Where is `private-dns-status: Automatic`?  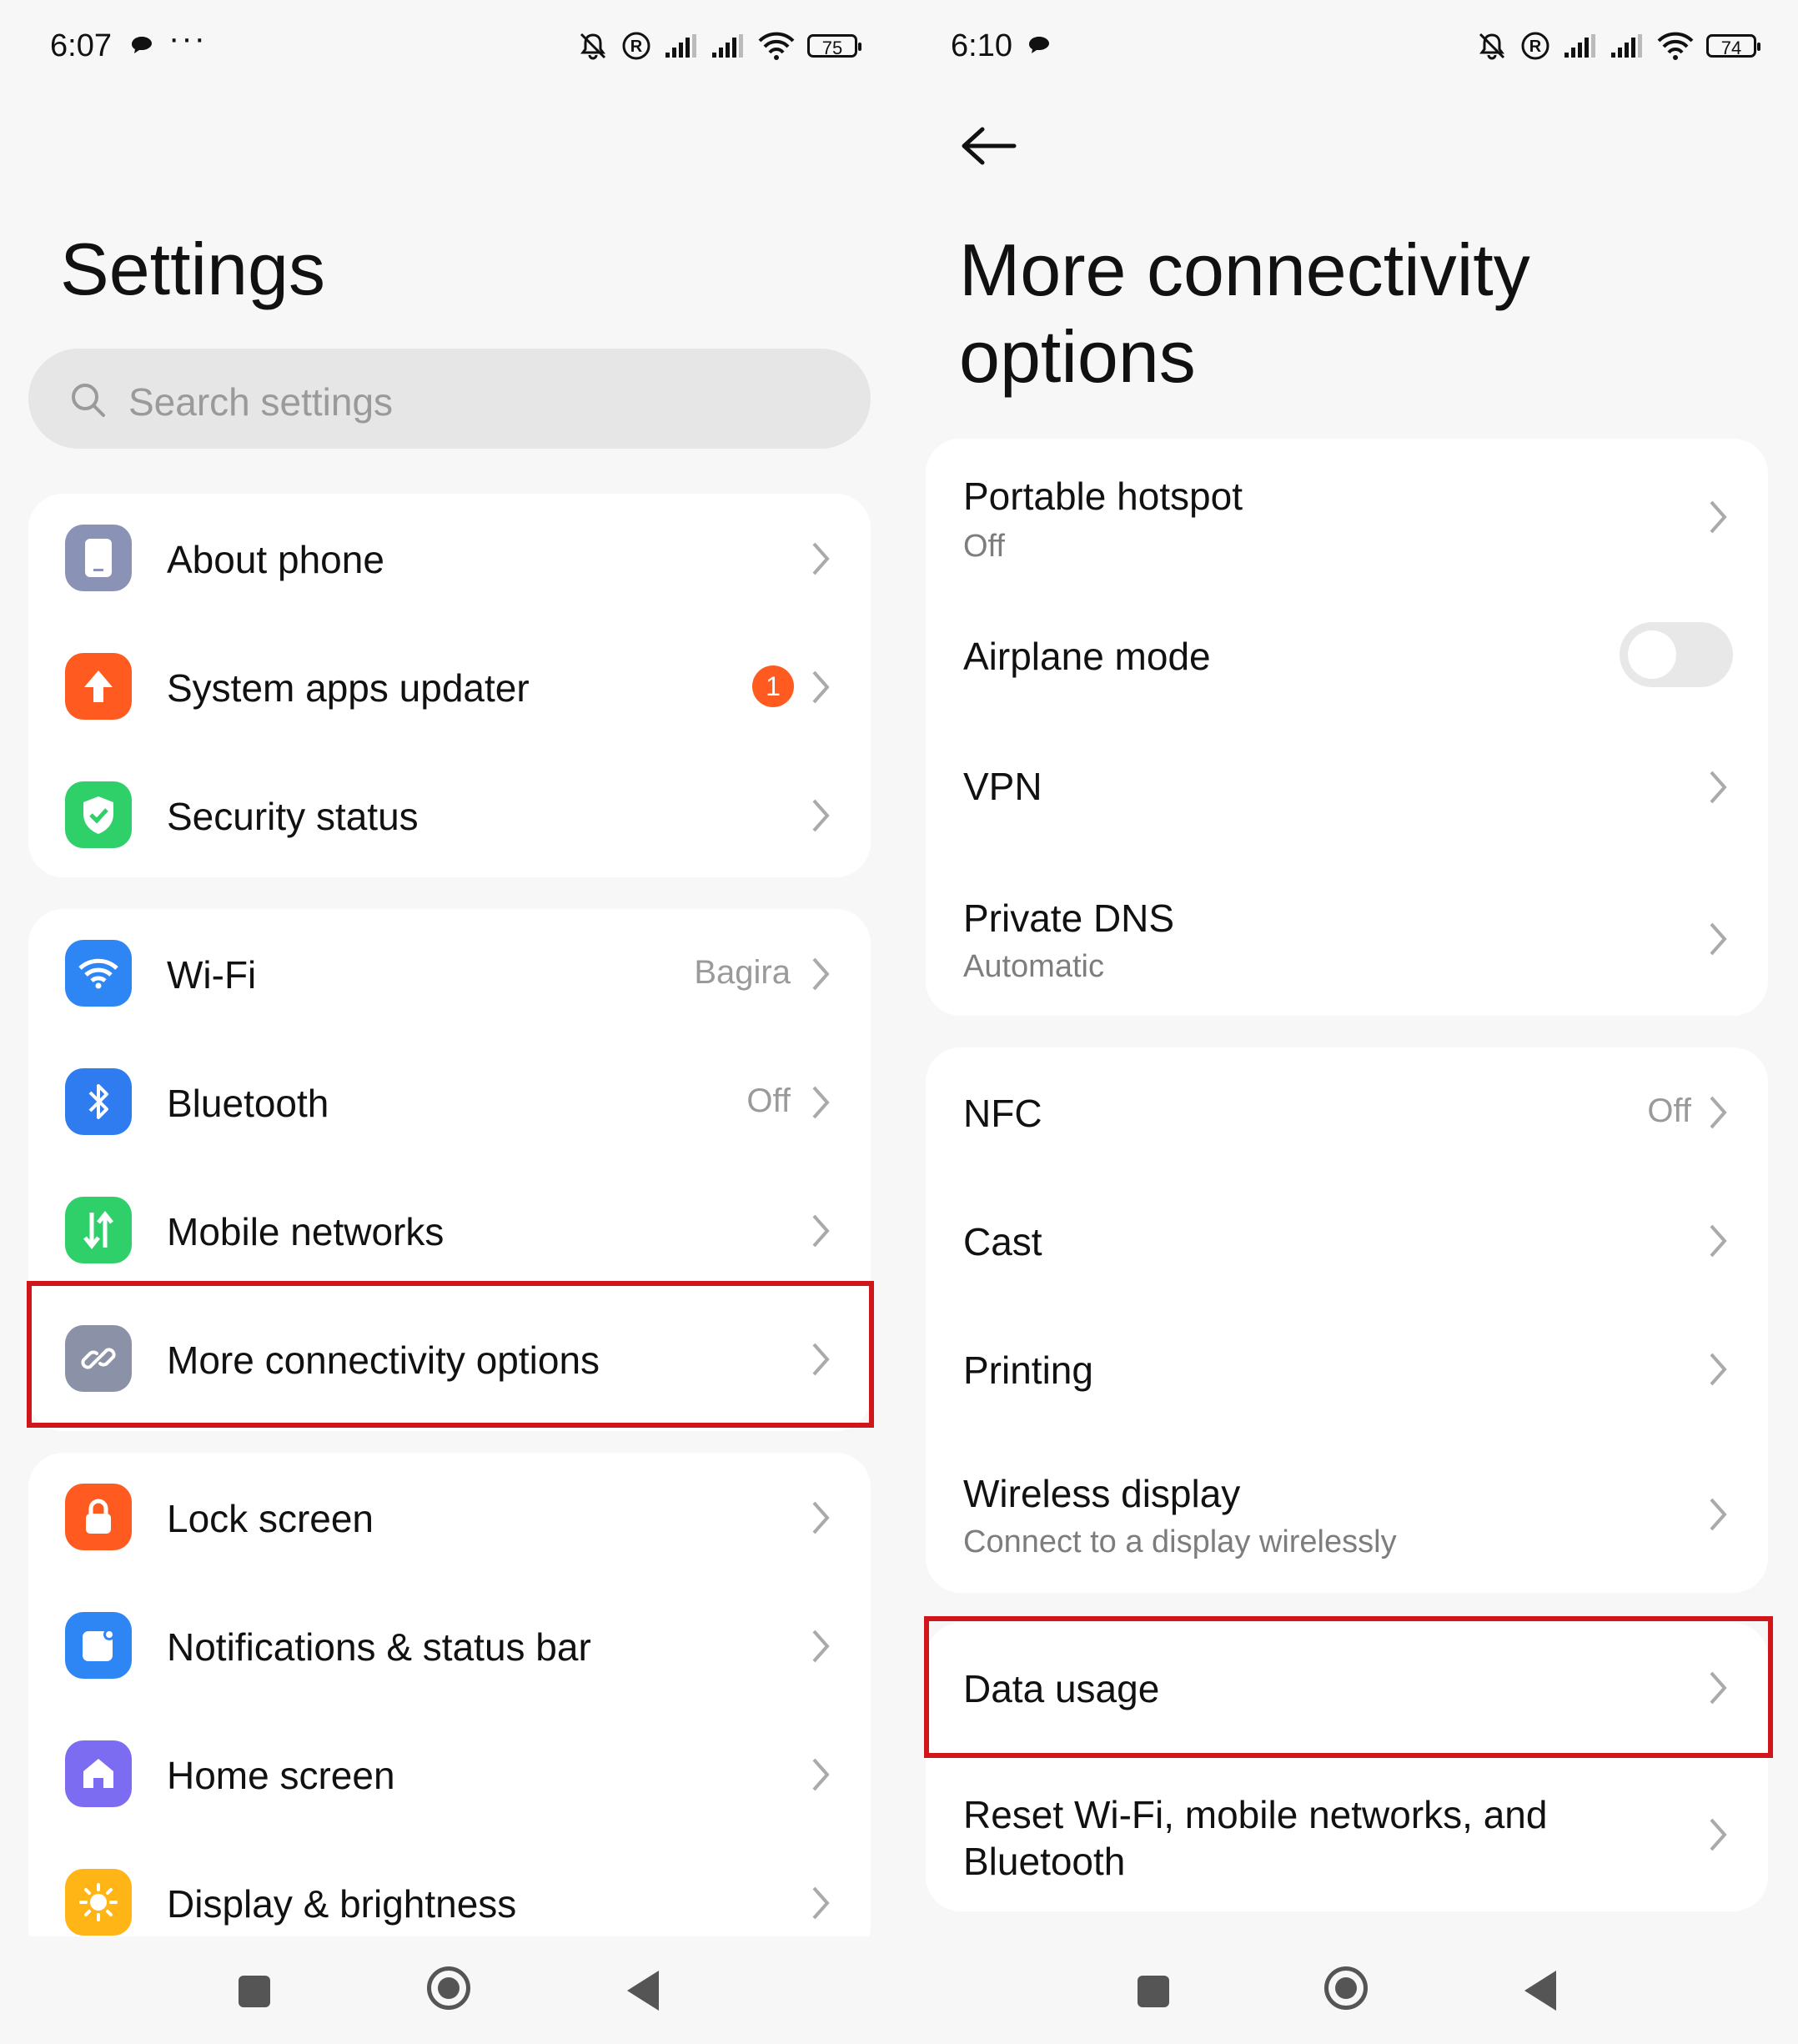 private-dns-status: Automatic is located at coordinates (1033, 966).